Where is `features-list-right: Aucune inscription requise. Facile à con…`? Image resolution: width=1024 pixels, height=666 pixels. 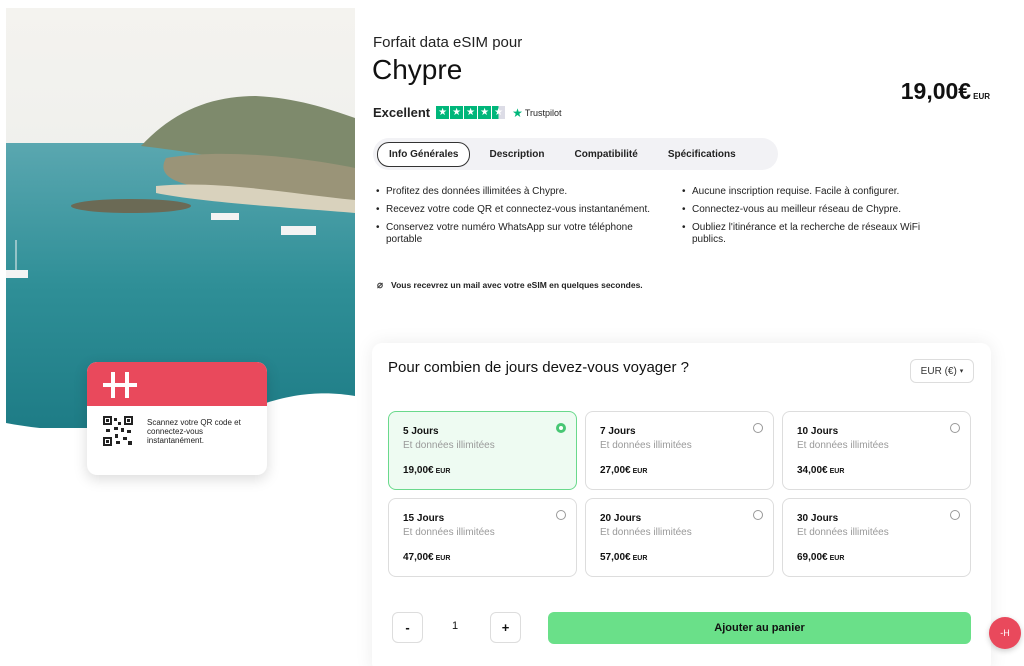
features-list-right: Aucune inscription requise. Facile à con… is located at coordinates (817, 219).